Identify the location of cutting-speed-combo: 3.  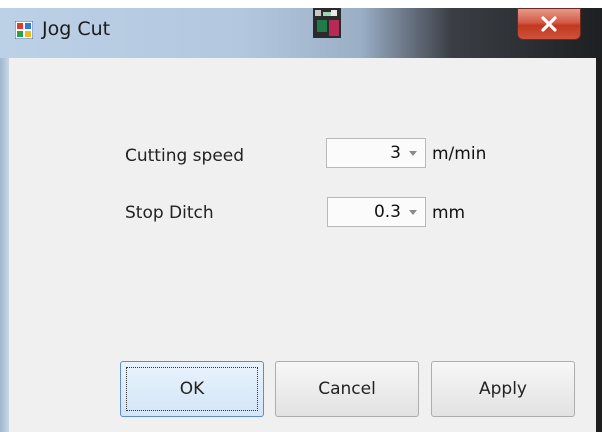
(376, 153).